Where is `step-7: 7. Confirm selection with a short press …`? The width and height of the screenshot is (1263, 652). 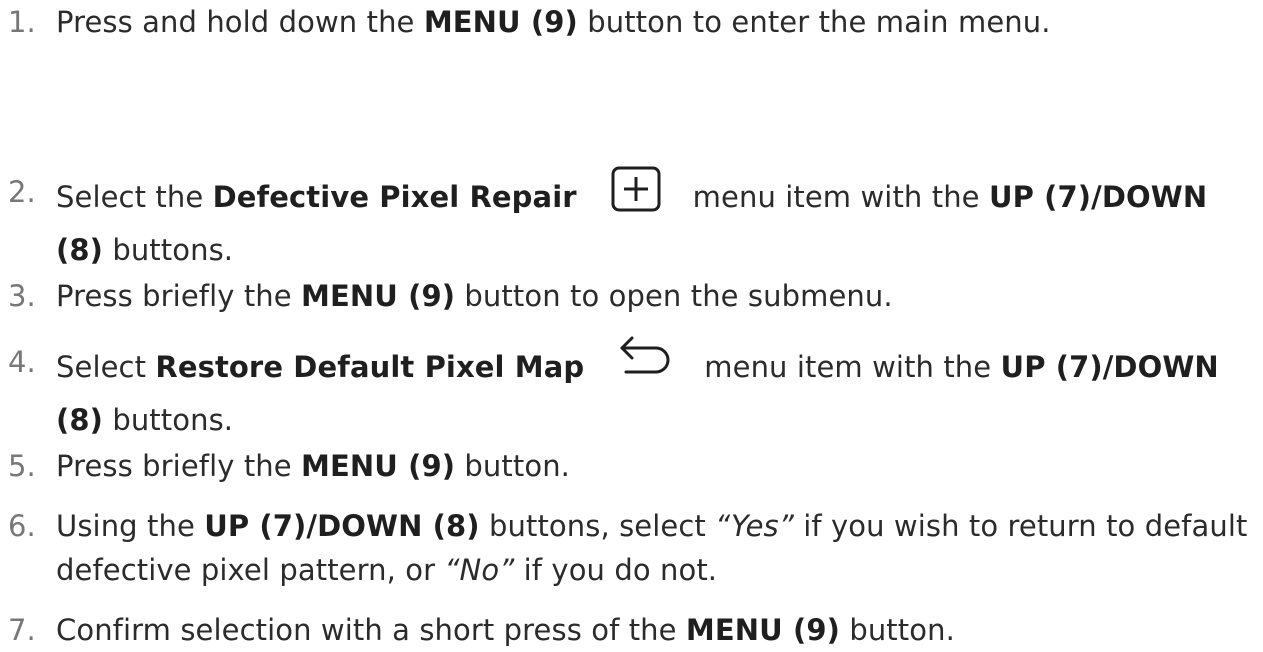
step-7: 7. Confirm selection with a short press … is located at coordinates (631, 630).